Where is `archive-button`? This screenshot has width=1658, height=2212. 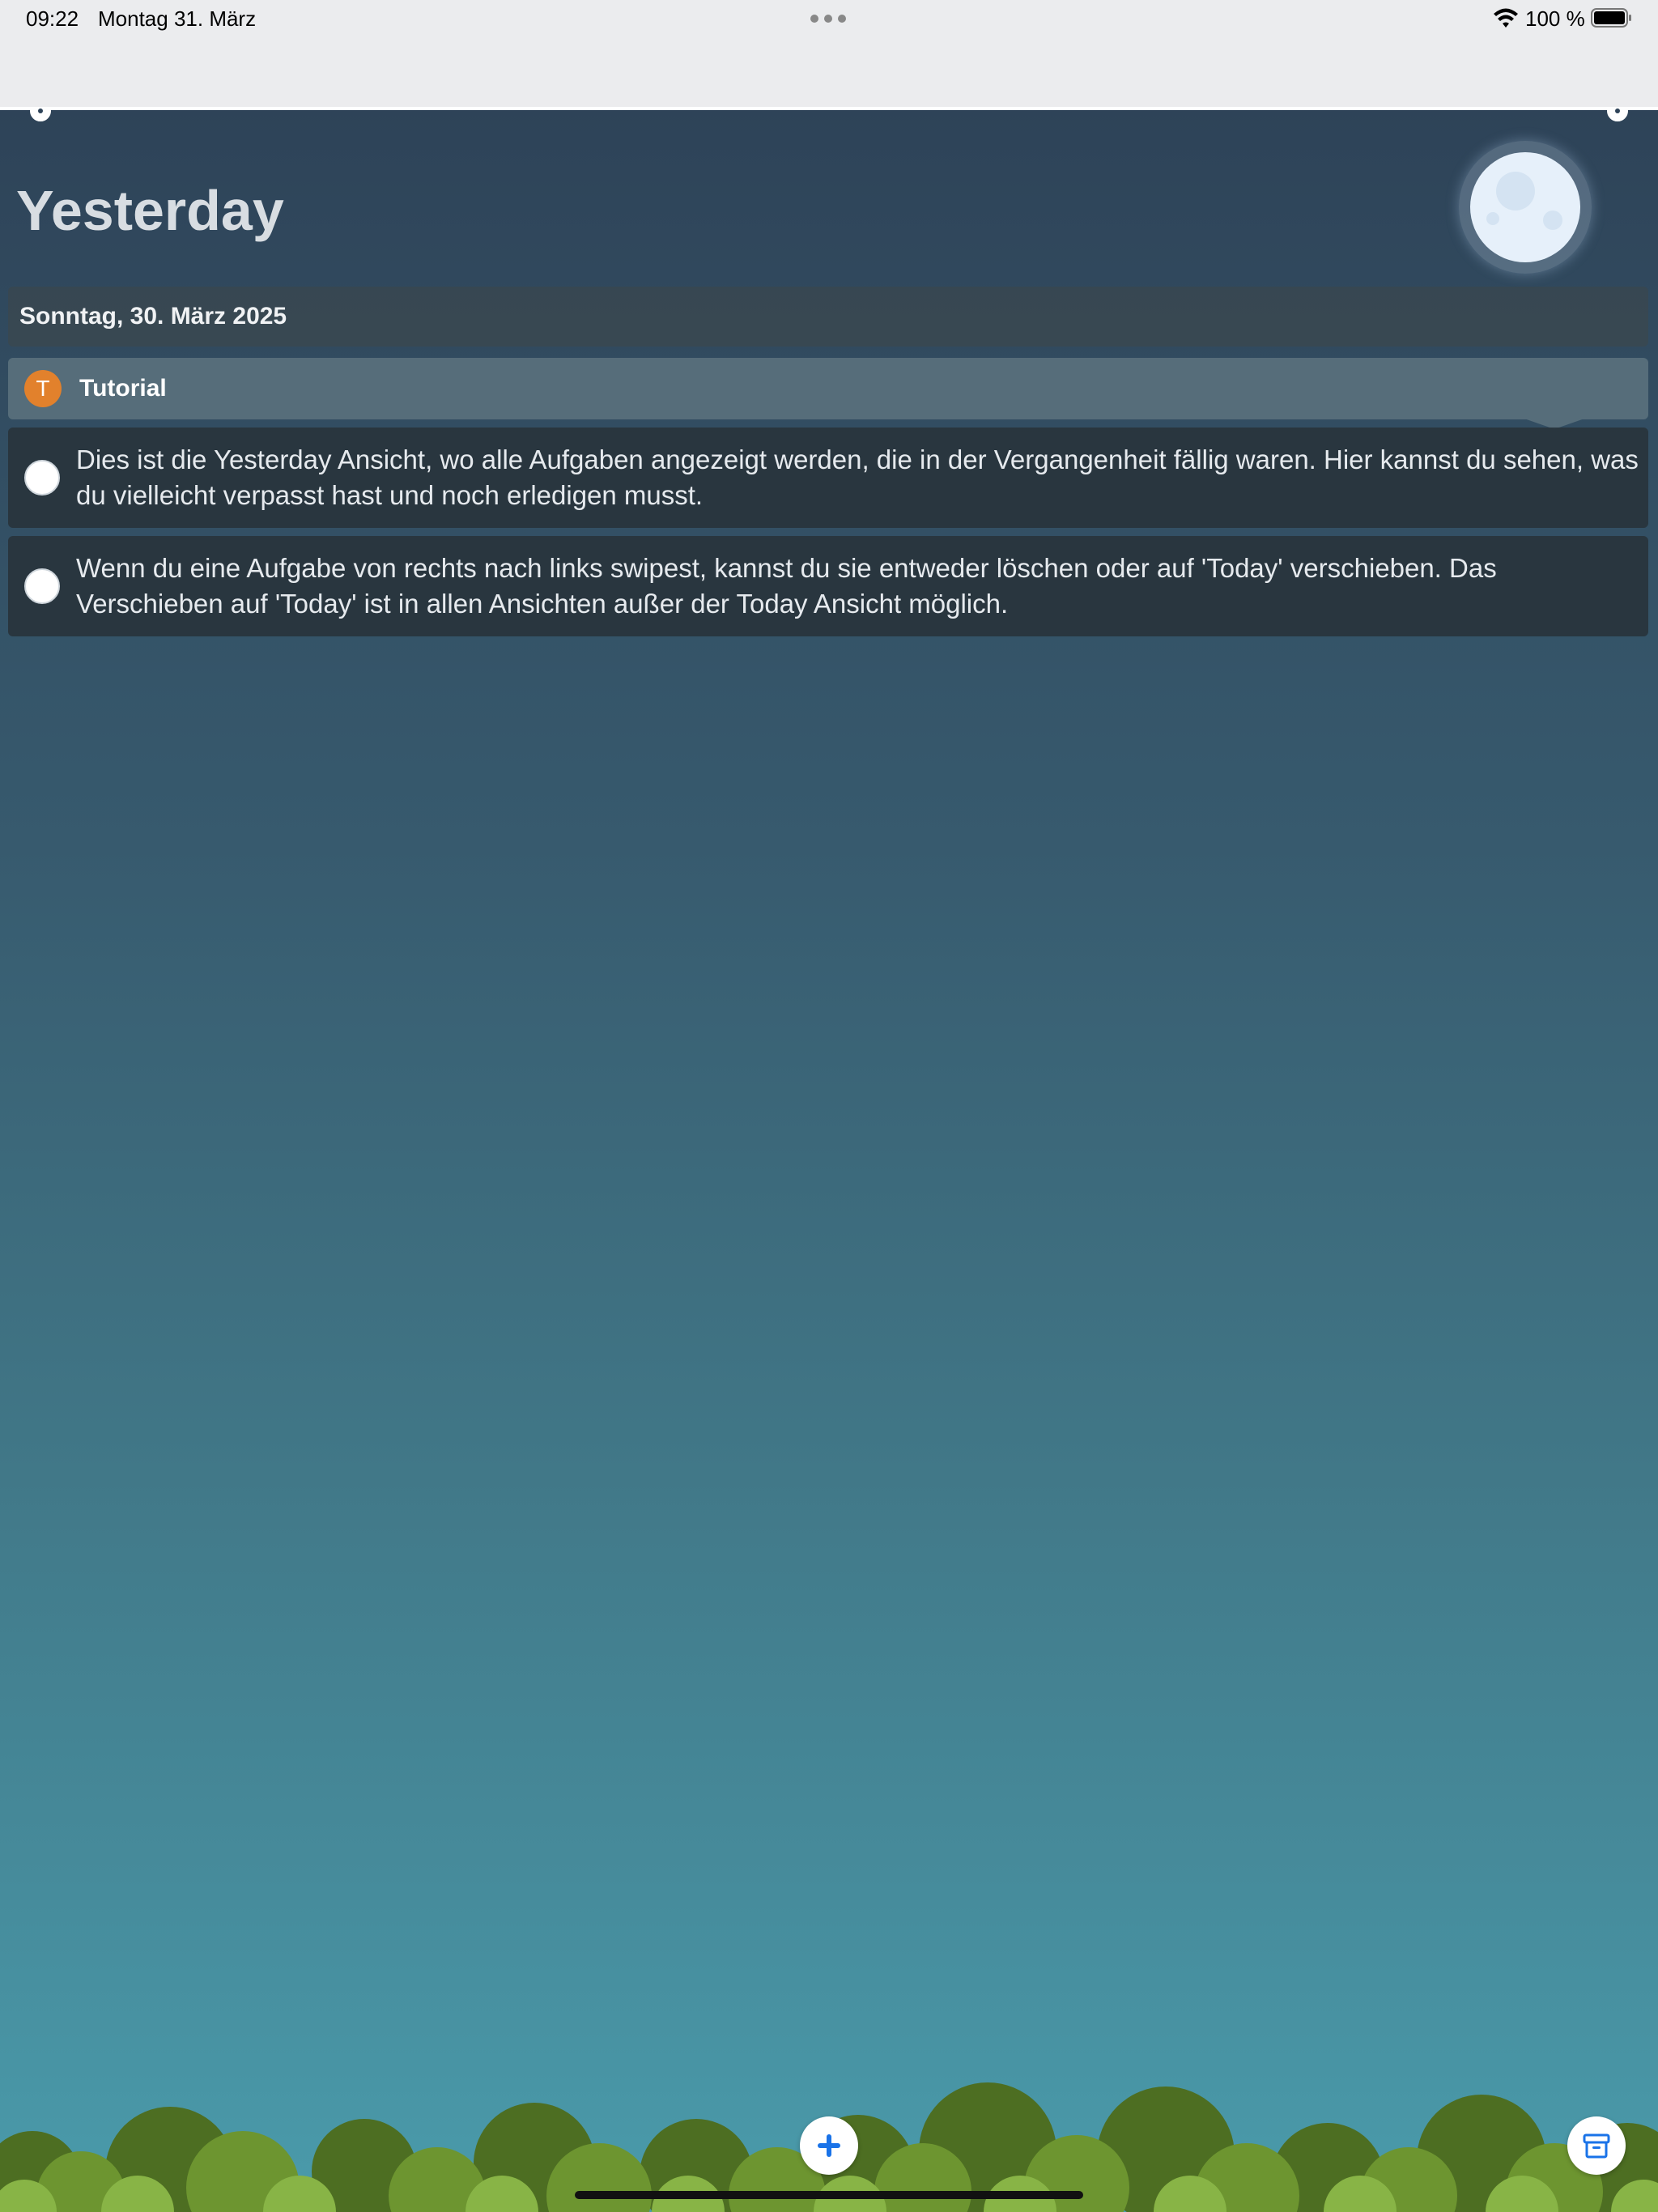
archive-button is located at coordinates (1596, 2146).